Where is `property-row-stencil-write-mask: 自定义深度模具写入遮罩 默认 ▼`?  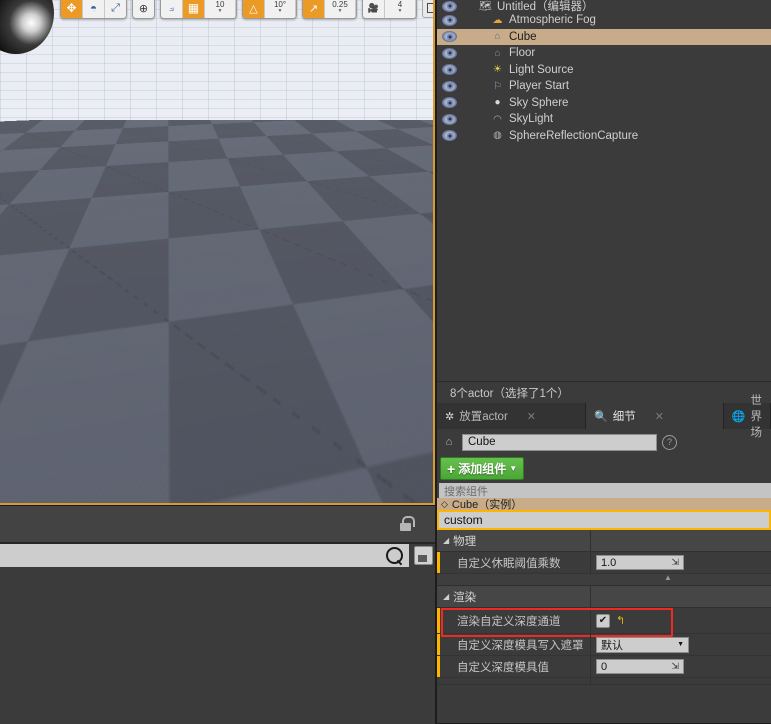
property-row-stencil-write-mask: 自定义深度模具写入遮罩 默认 ▼ is located at coordinates (604, 645).